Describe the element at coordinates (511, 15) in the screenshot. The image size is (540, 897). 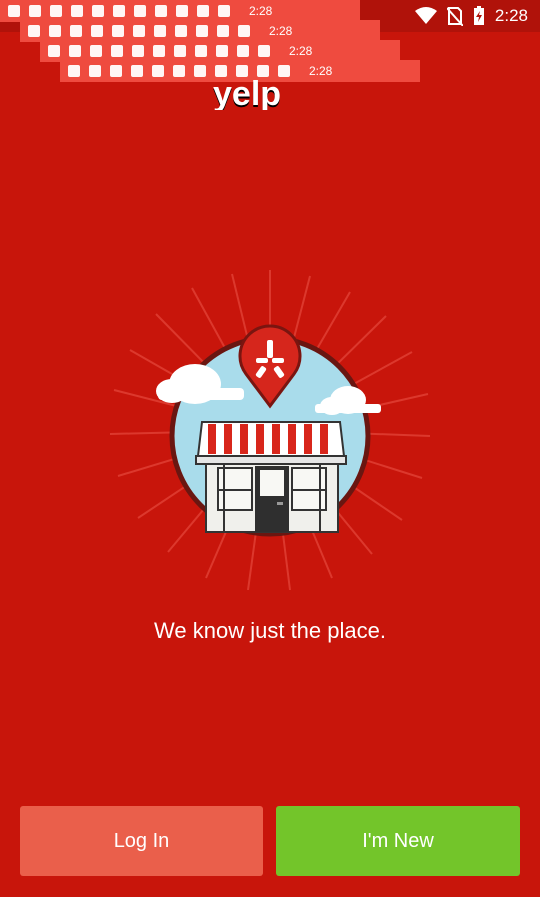
I see `status-time: 2:28` at that location.